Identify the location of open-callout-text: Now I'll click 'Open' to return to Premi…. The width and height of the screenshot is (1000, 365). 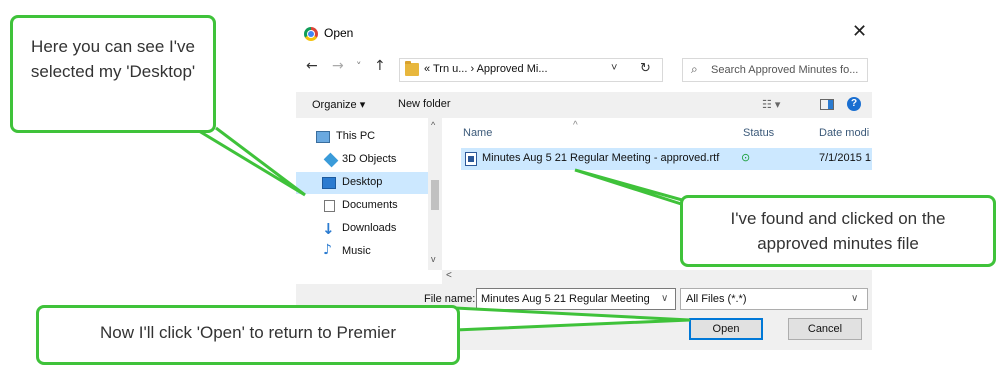
(248, 332).